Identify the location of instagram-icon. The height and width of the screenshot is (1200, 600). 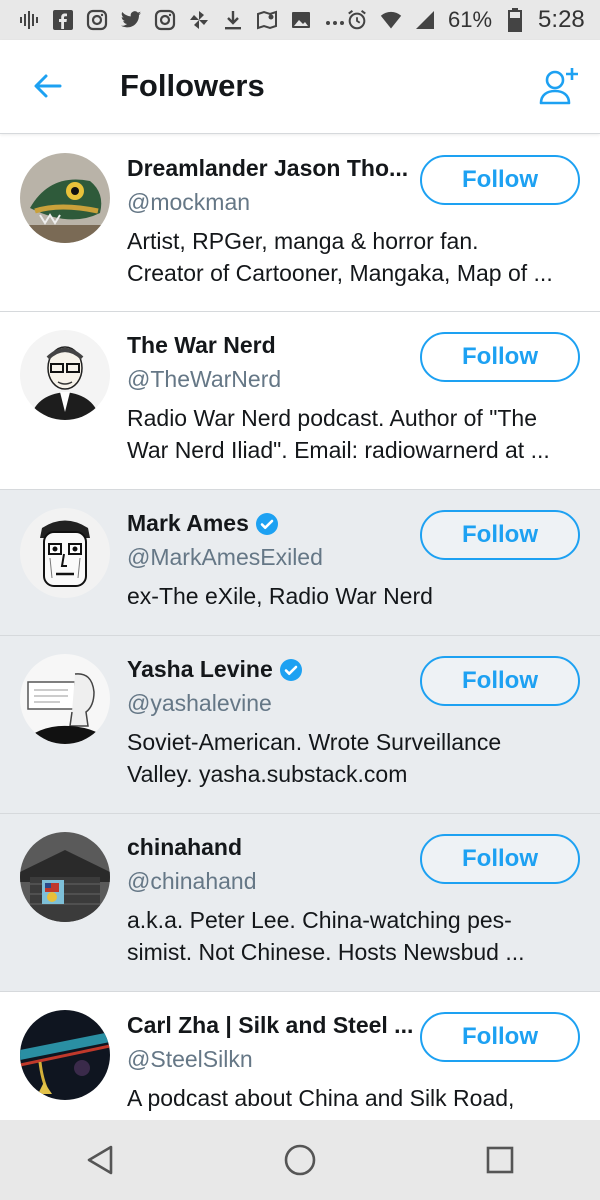
(97, 20).